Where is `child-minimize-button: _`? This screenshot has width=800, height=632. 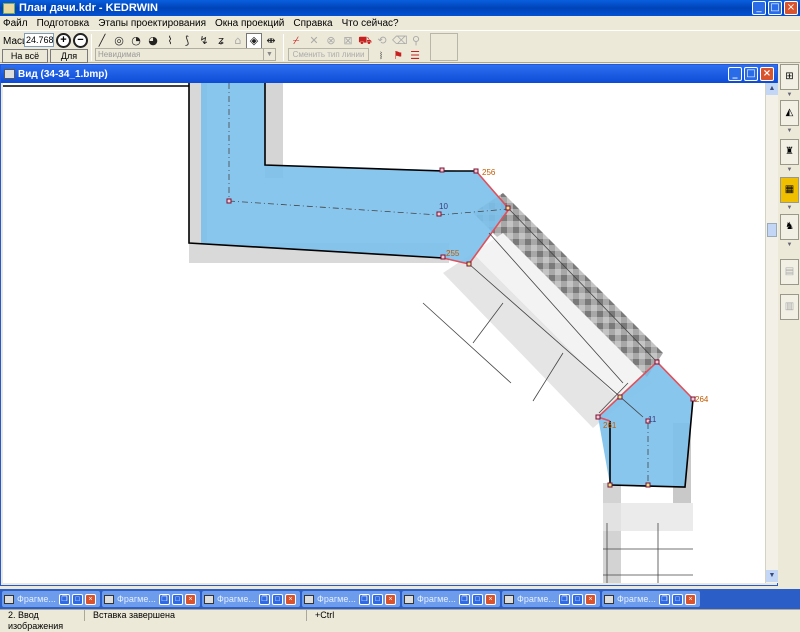 child-minimize-button: _ is located at coordinates (735, 74).